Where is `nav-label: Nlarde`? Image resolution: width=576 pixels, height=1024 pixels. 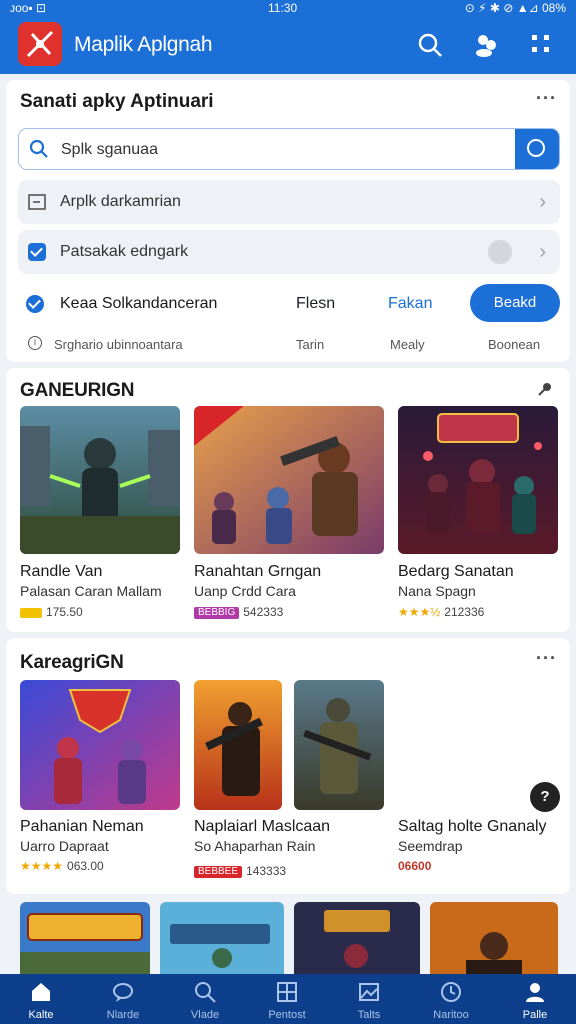
nav-label: Nlarde is located at coordinates (123, 1015).